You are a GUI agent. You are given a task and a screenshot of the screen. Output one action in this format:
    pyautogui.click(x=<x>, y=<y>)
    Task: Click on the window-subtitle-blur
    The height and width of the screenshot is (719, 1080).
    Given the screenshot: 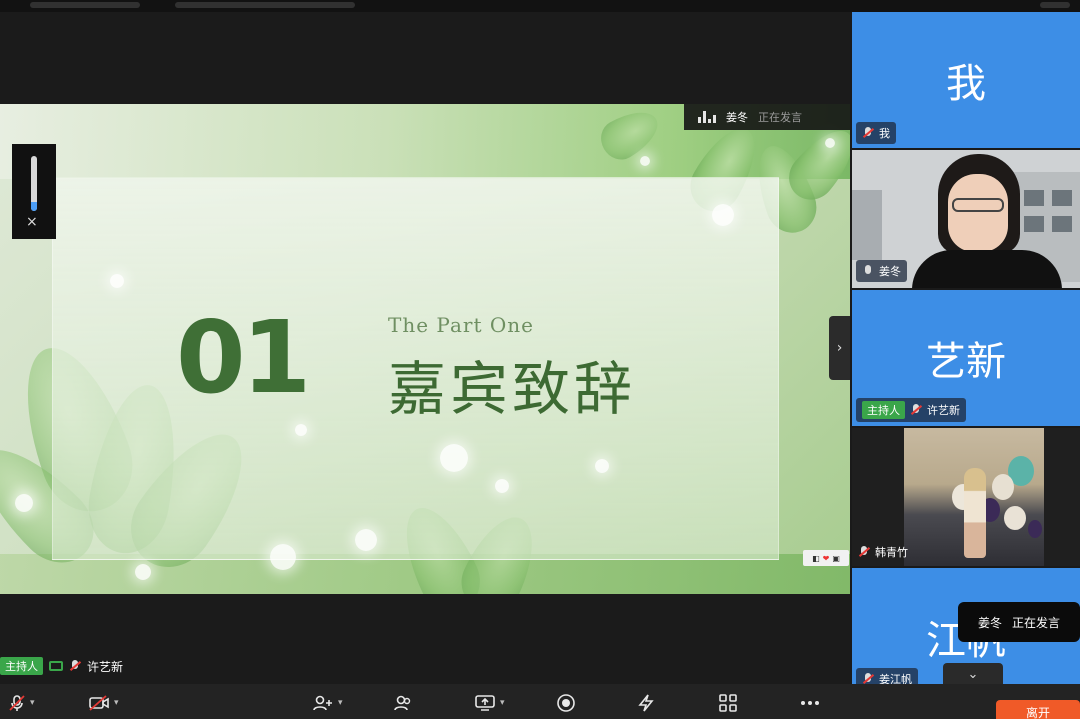 What is the action you would take?
    pyautogui.click(x=265, y=5)
    